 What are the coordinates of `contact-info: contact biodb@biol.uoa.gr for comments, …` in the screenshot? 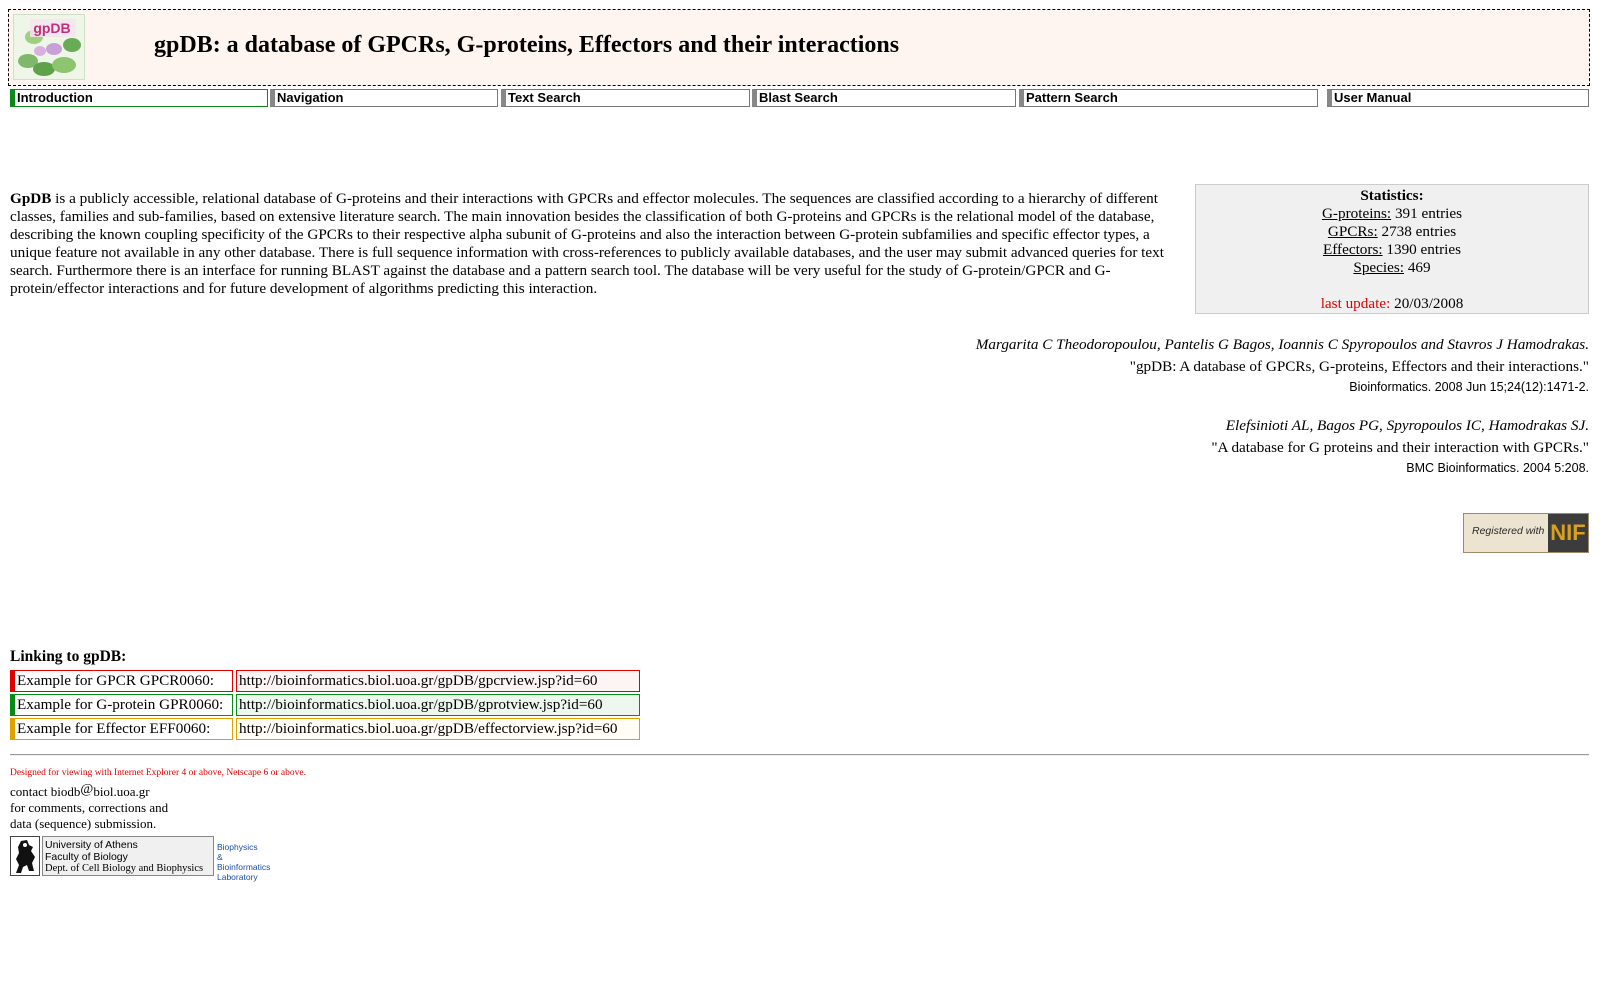 It's located at (89, 807).